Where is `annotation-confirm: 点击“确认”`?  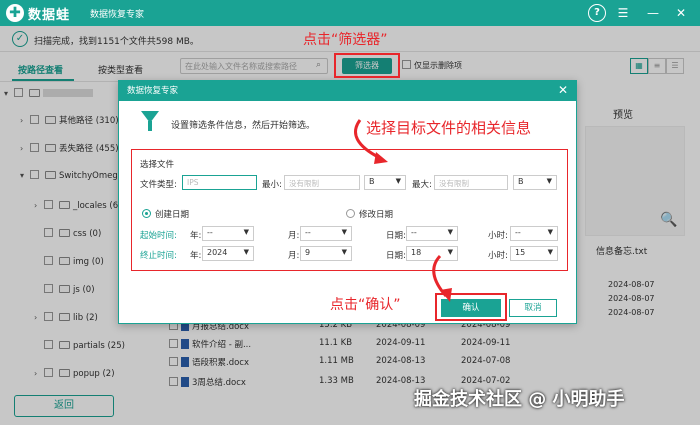 annotation-confirm: 点击“确认” is located at coordinates (365, 305).